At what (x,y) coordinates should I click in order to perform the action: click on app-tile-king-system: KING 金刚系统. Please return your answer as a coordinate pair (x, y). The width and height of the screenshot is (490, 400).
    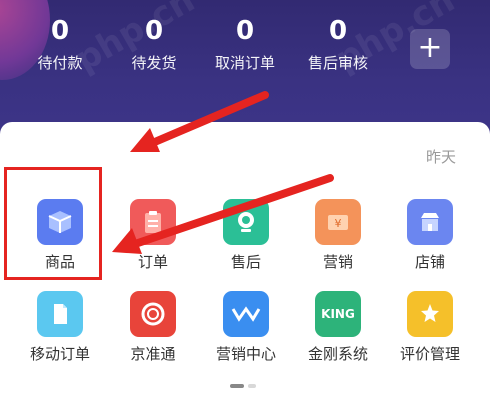
    Looking at the image, I should click on (338, 327).